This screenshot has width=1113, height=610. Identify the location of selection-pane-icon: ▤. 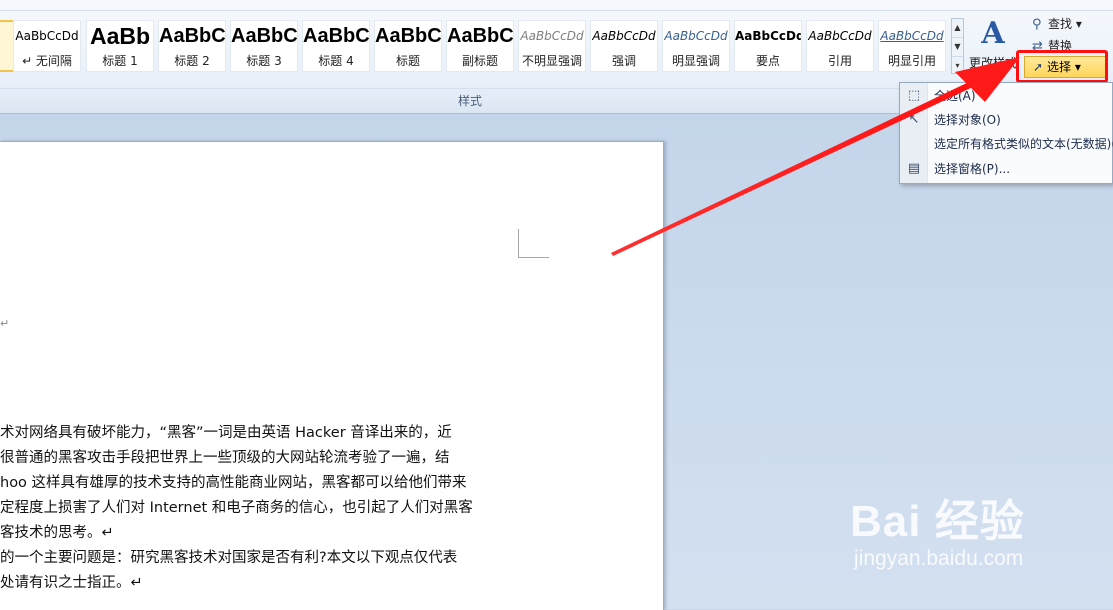
(914, 168).